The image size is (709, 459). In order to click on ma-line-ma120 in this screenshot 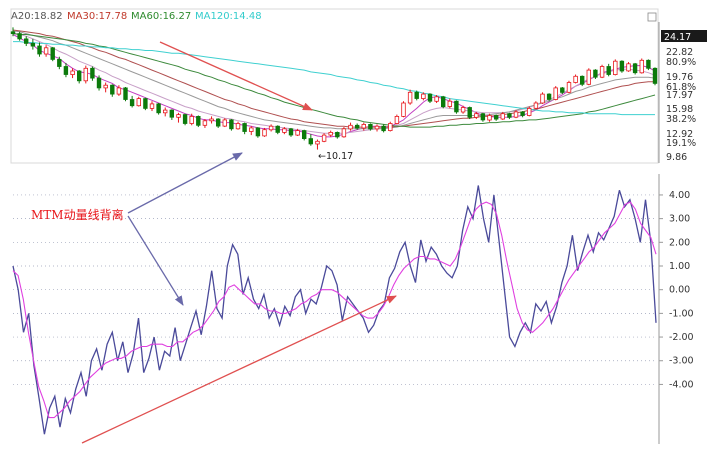, I will do `click(334, 78)`.